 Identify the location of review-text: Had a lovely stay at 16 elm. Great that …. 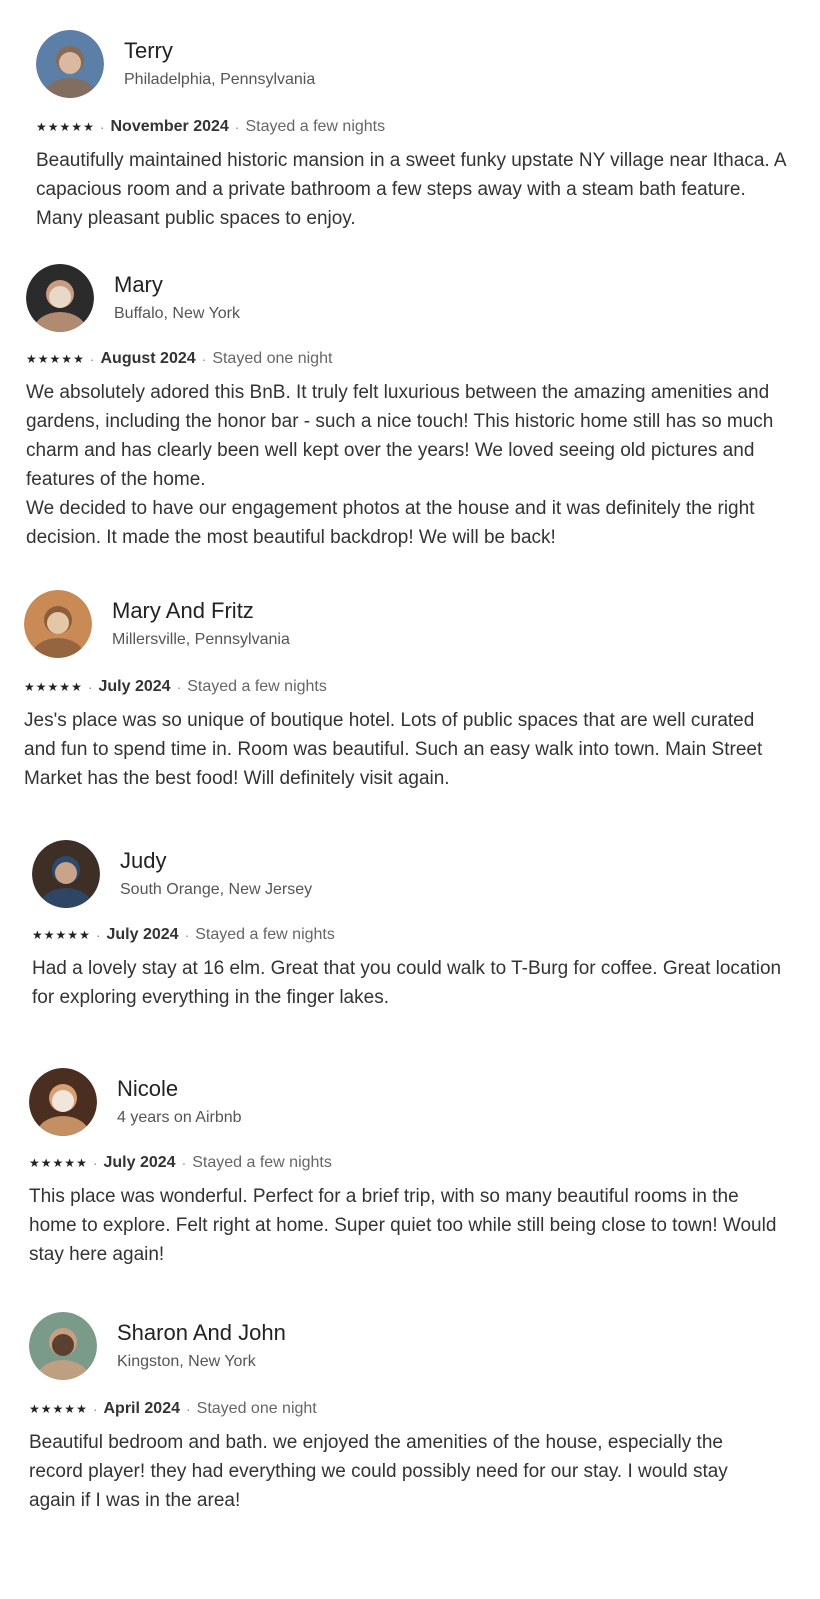
(407, 983).